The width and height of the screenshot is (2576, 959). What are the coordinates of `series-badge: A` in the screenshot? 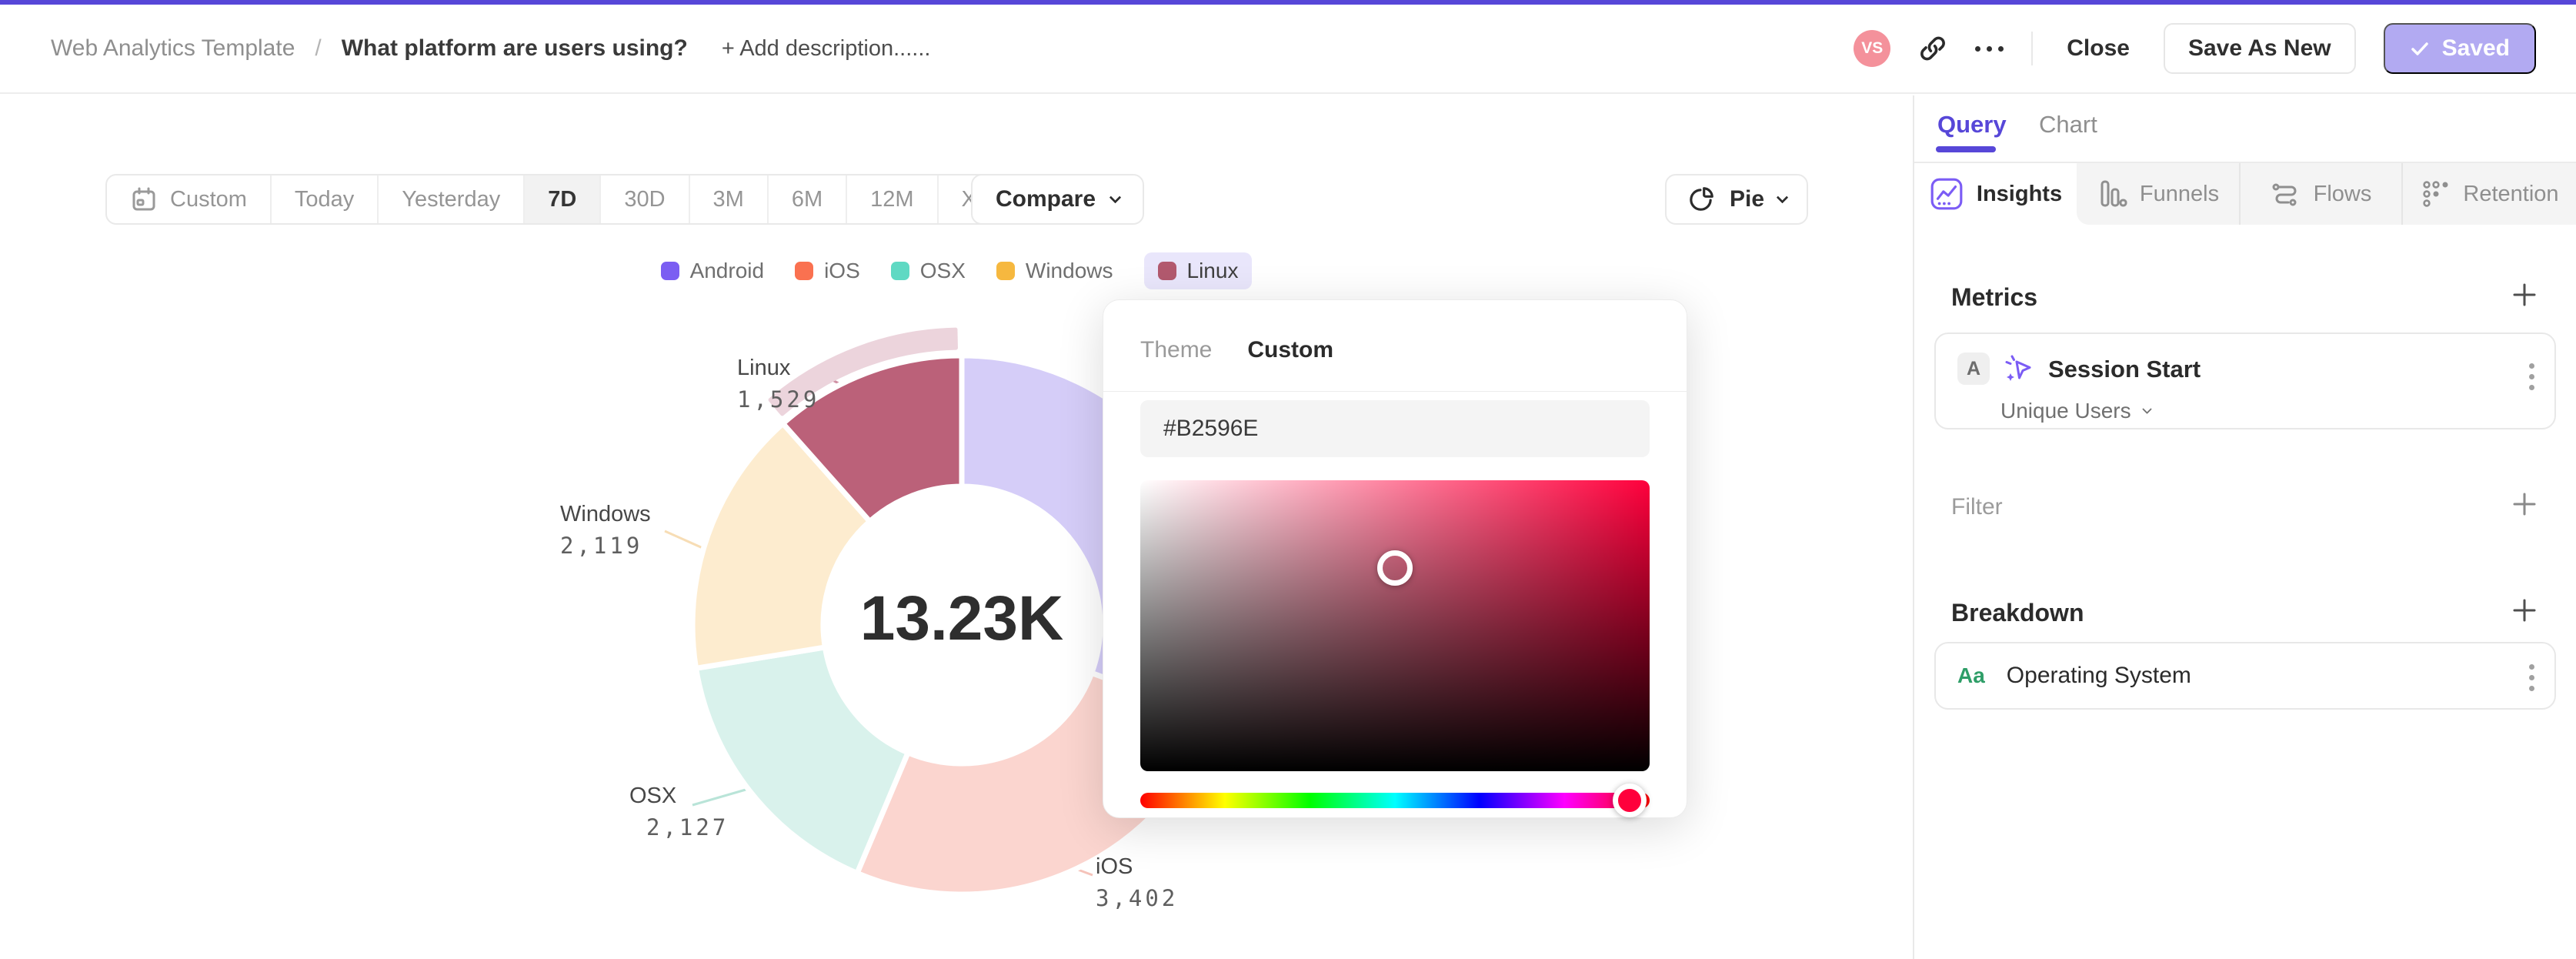 It's located at (1973, 369).